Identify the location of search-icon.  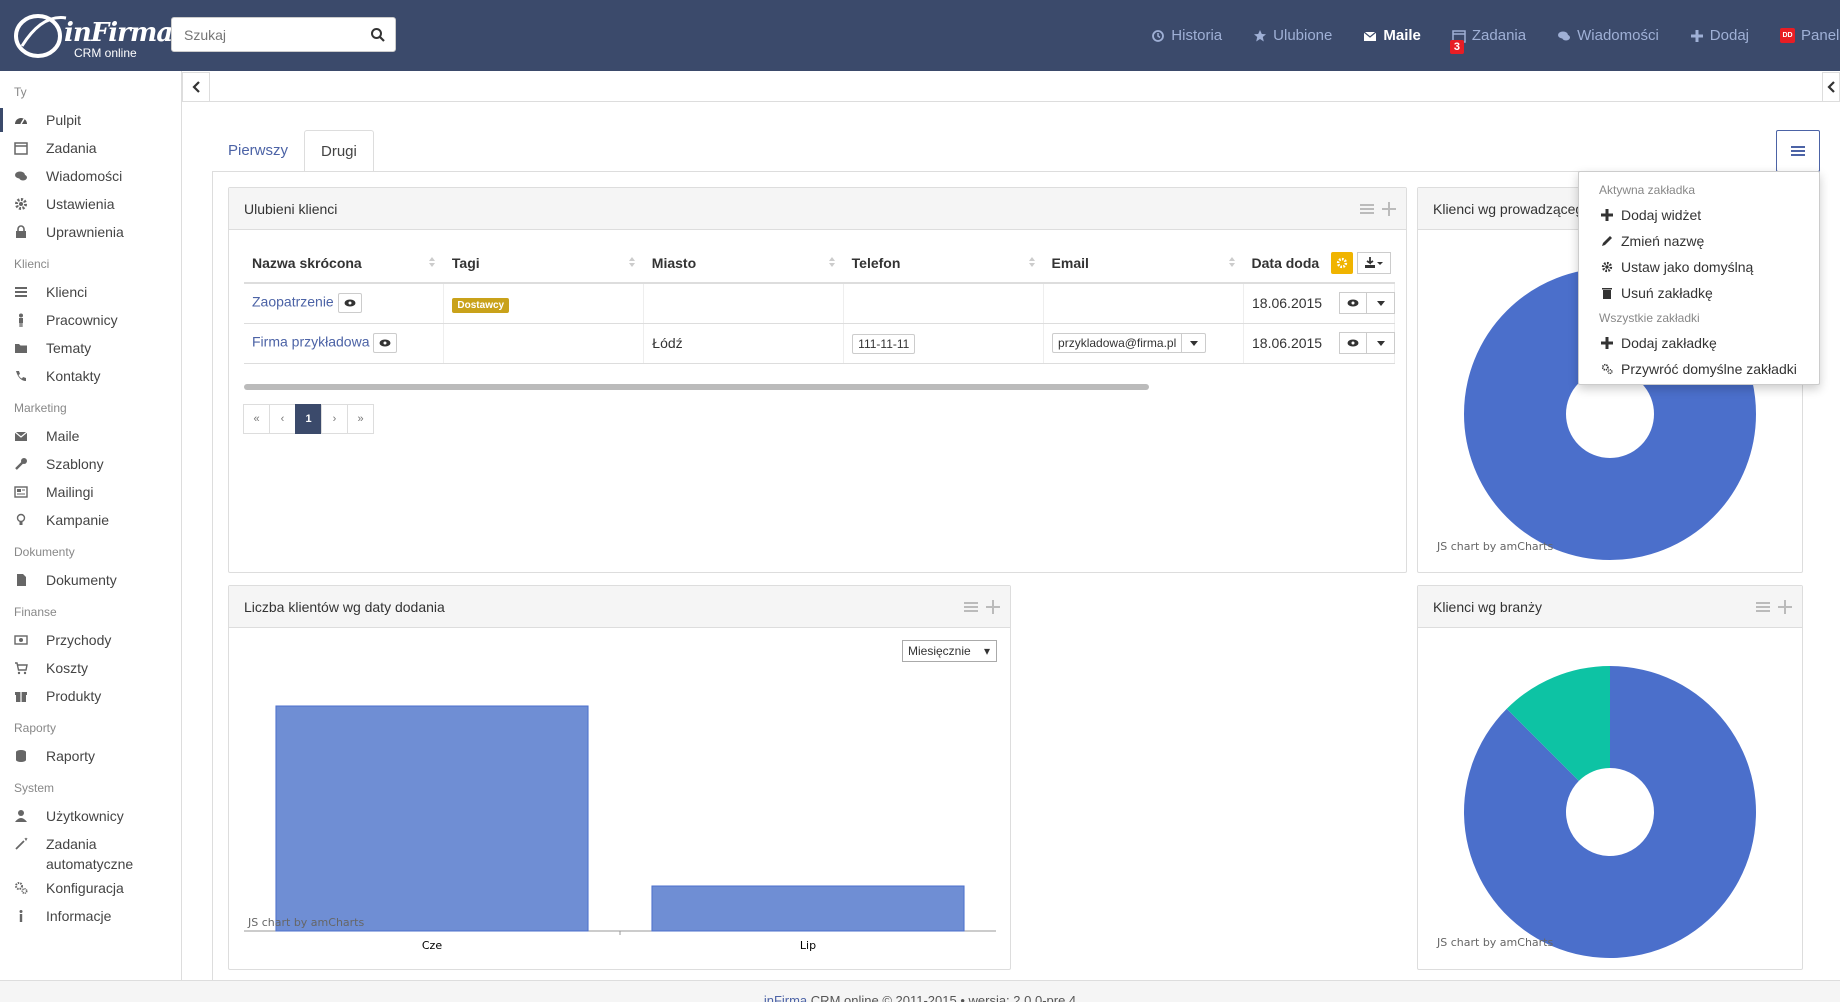
(378, 35).